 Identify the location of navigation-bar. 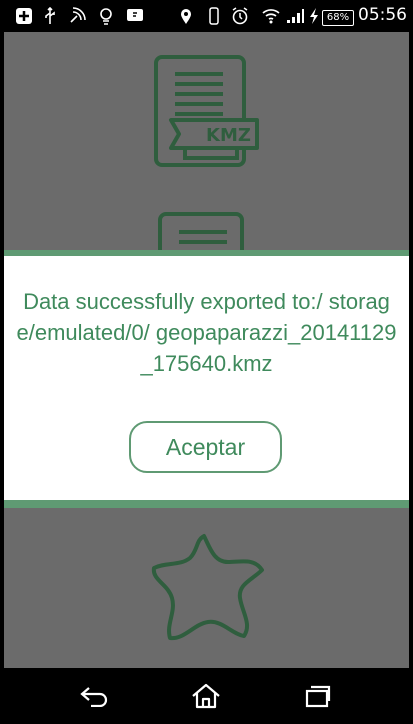
(206, 696).